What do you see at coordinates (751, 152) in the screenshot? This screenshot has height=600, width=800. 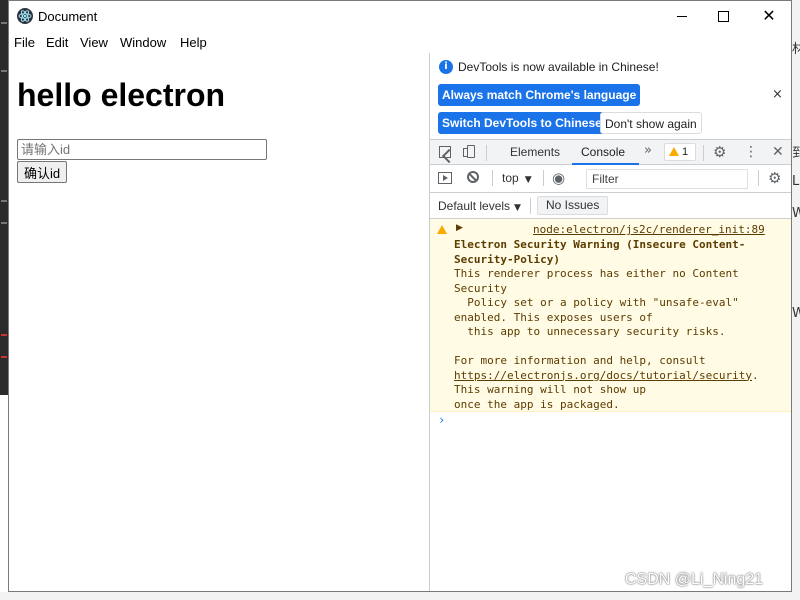 I see `more-options-icon: ⋮` at bounding box center [751, 152].